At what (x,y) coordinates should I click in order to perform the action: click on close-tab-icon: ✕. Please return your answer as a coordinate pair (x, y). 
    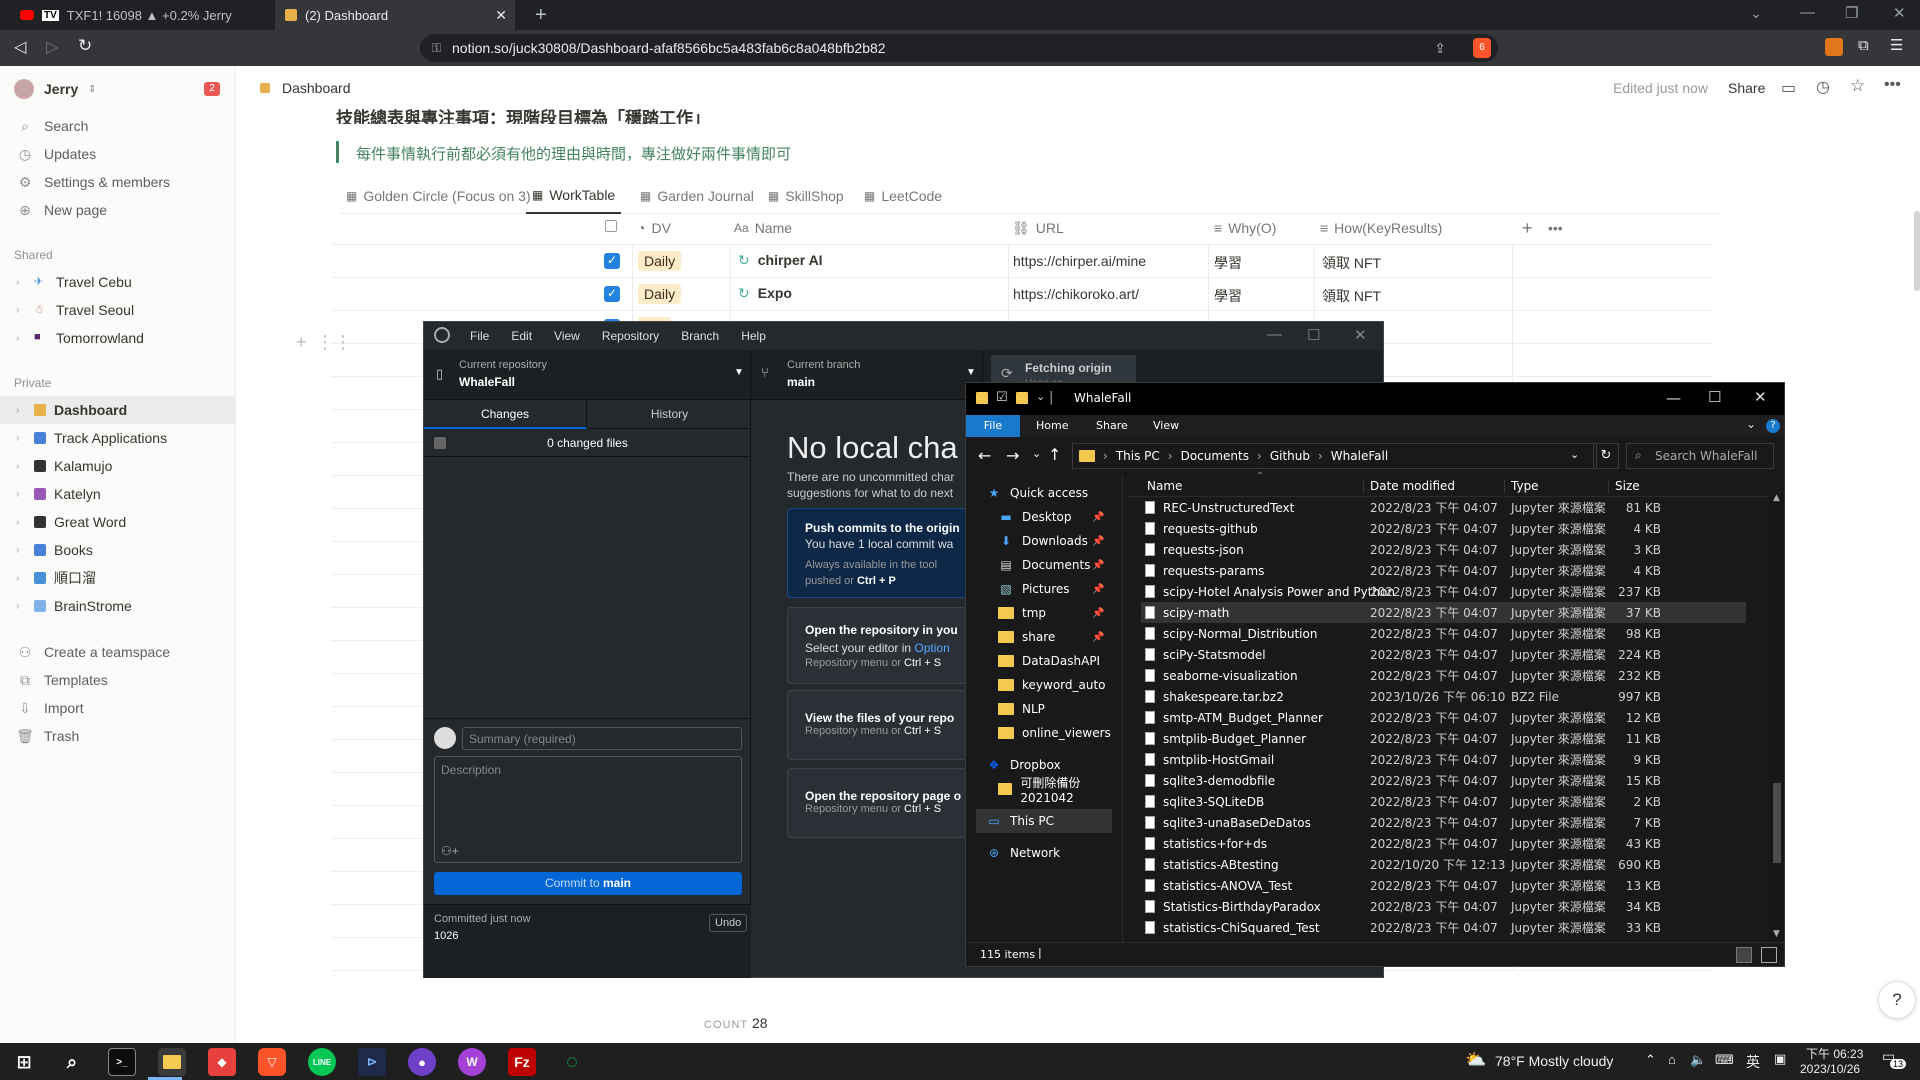
    Looking at the image, I should click on (501, 15).